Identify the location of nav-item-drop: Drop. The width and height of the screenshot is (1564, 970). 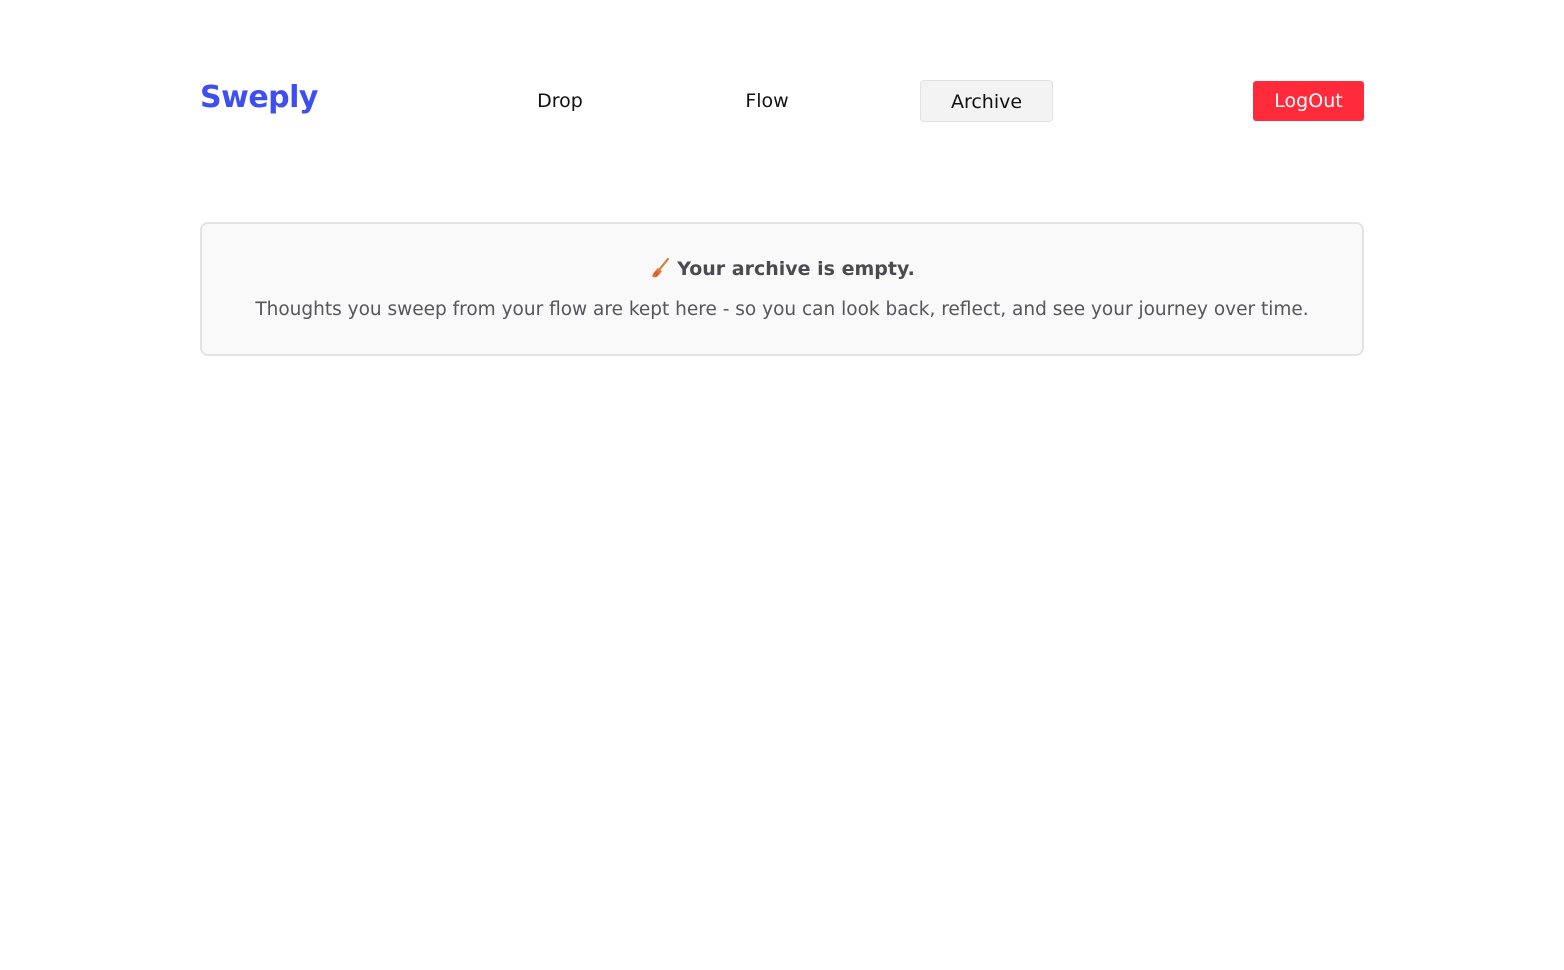
(560, 101).